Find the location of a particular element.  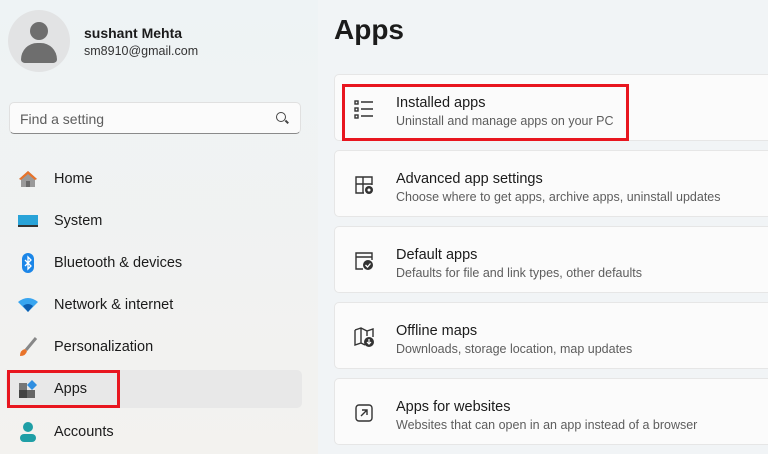

card-title: Apps for websites is located at coordinates (453, 407).